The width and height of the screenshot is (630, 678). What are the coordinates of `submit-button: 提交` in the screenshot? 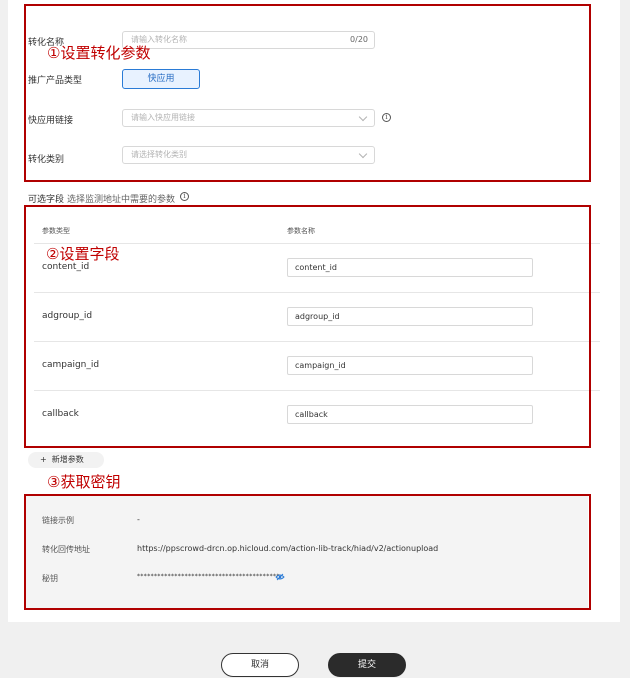 It's located at (367, 665).